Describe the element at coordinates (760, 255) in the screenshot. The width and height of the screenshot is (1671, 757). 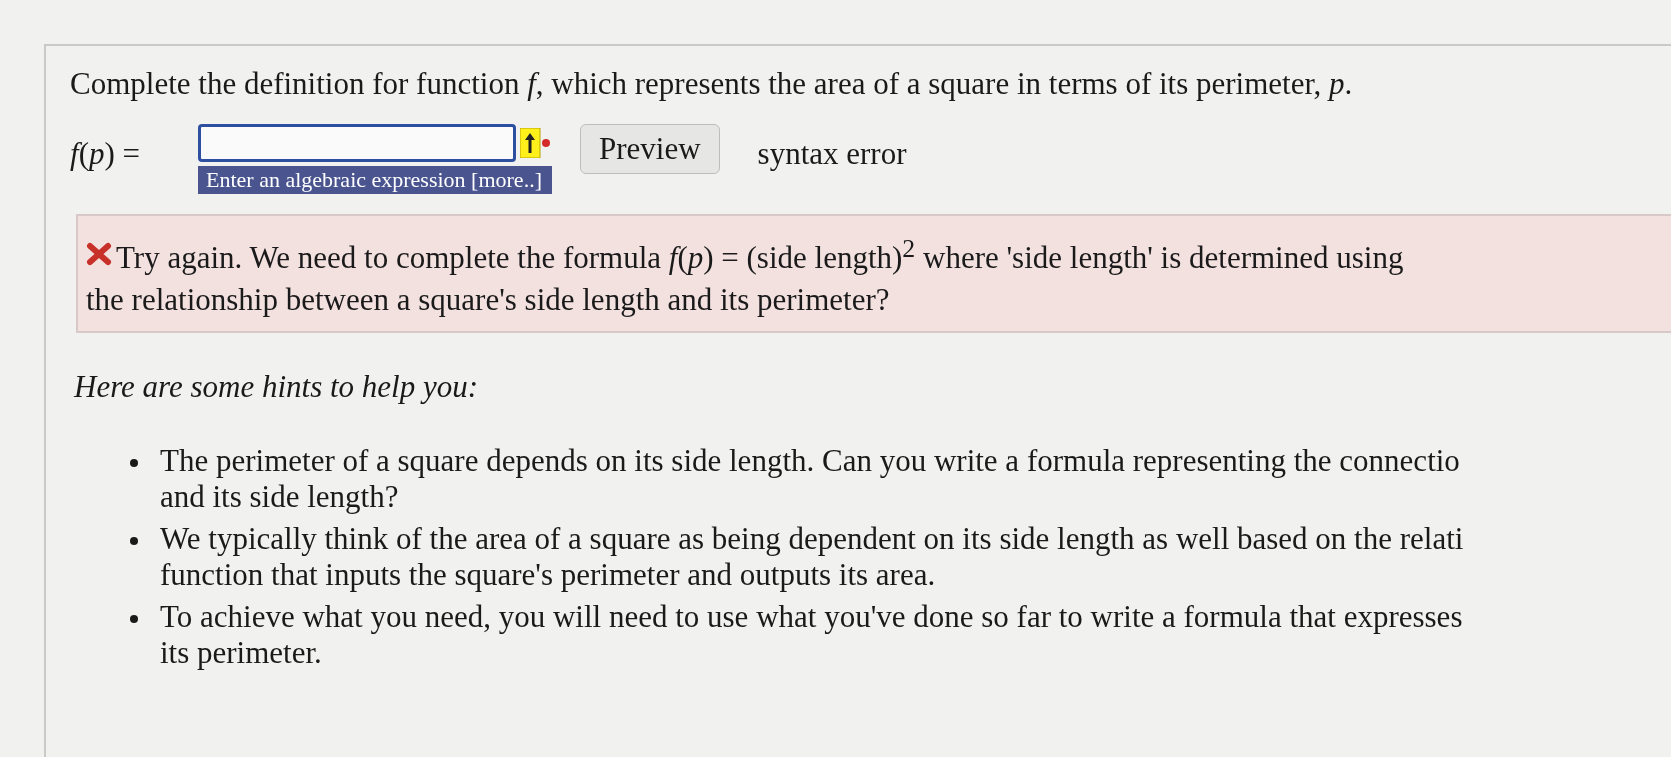
I see `feedback-text: Try again. We need to complete the formula f(p) = (side length)$^{2}$ where 'side length' is determined using` at that location.